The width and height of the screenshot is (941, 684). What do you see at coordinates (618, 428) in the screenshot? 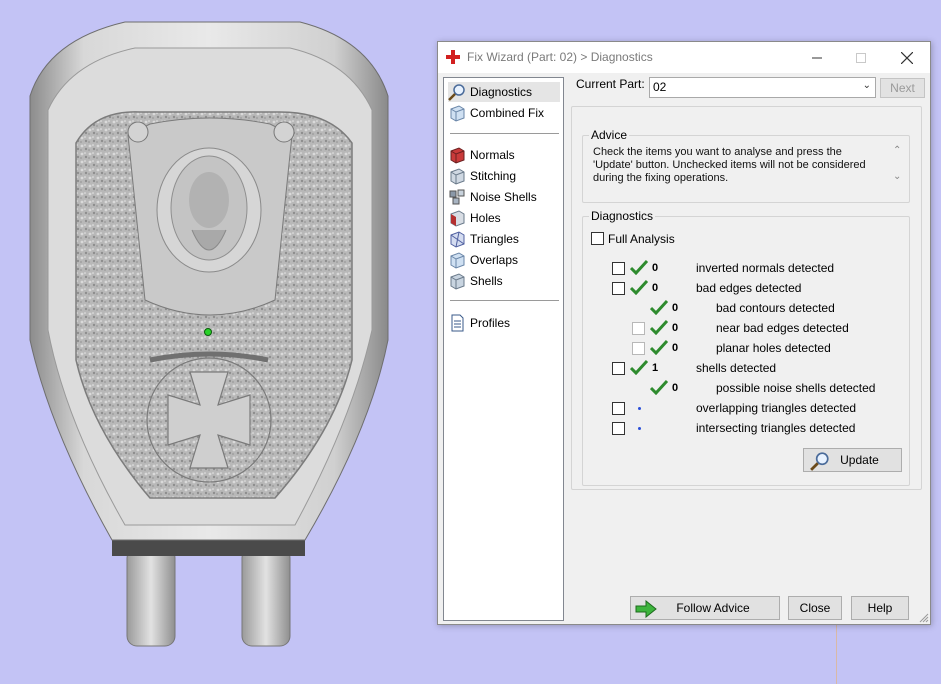
I see `intersecting-triangles-checkbox` at bounding box center [618, 428].